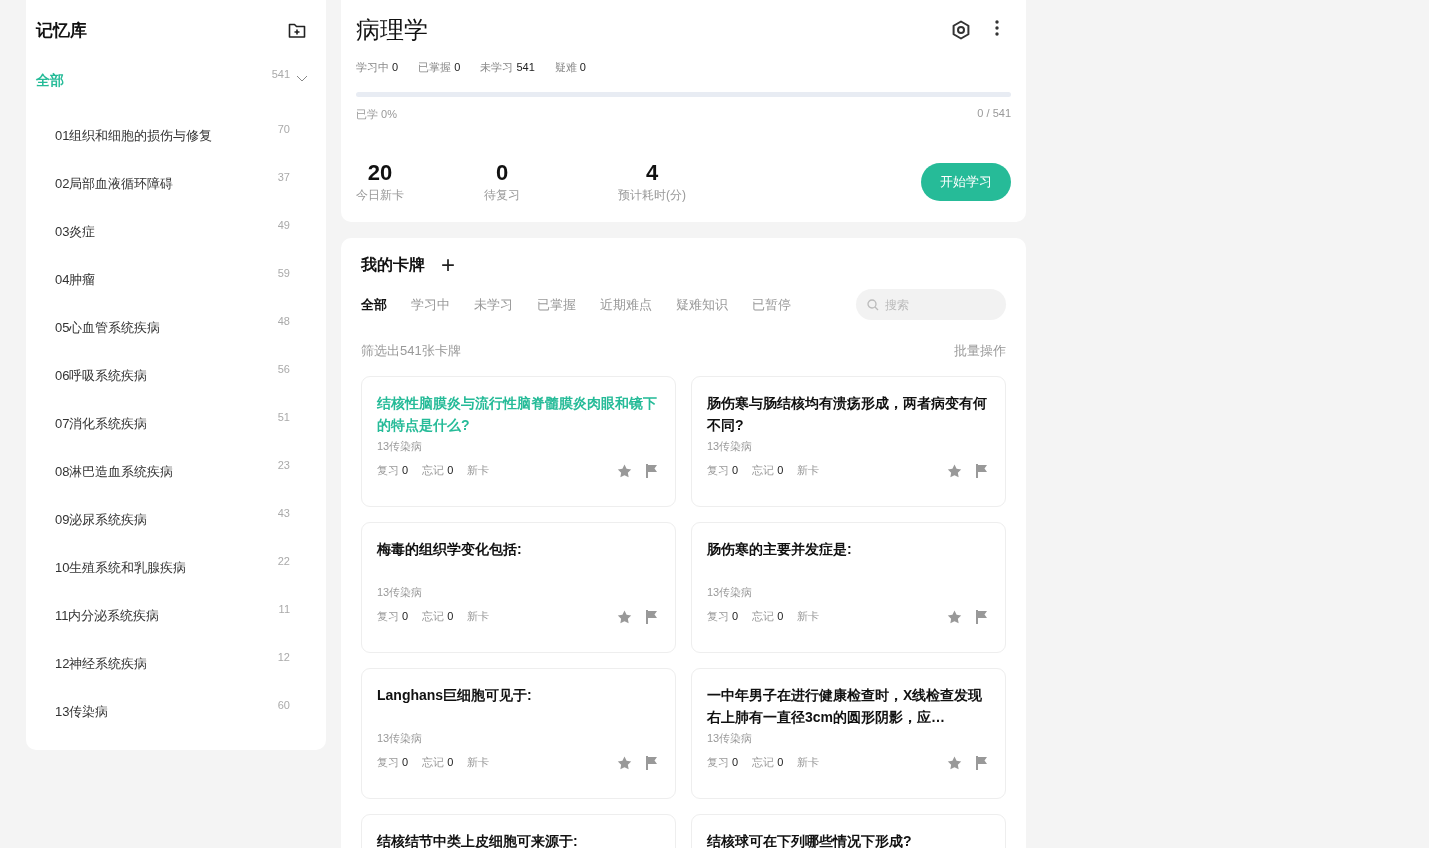  Describe the element at coordinates (114, 184) in the screenshot. I see `tree-item: 02局部血液循环障碍` at that location.